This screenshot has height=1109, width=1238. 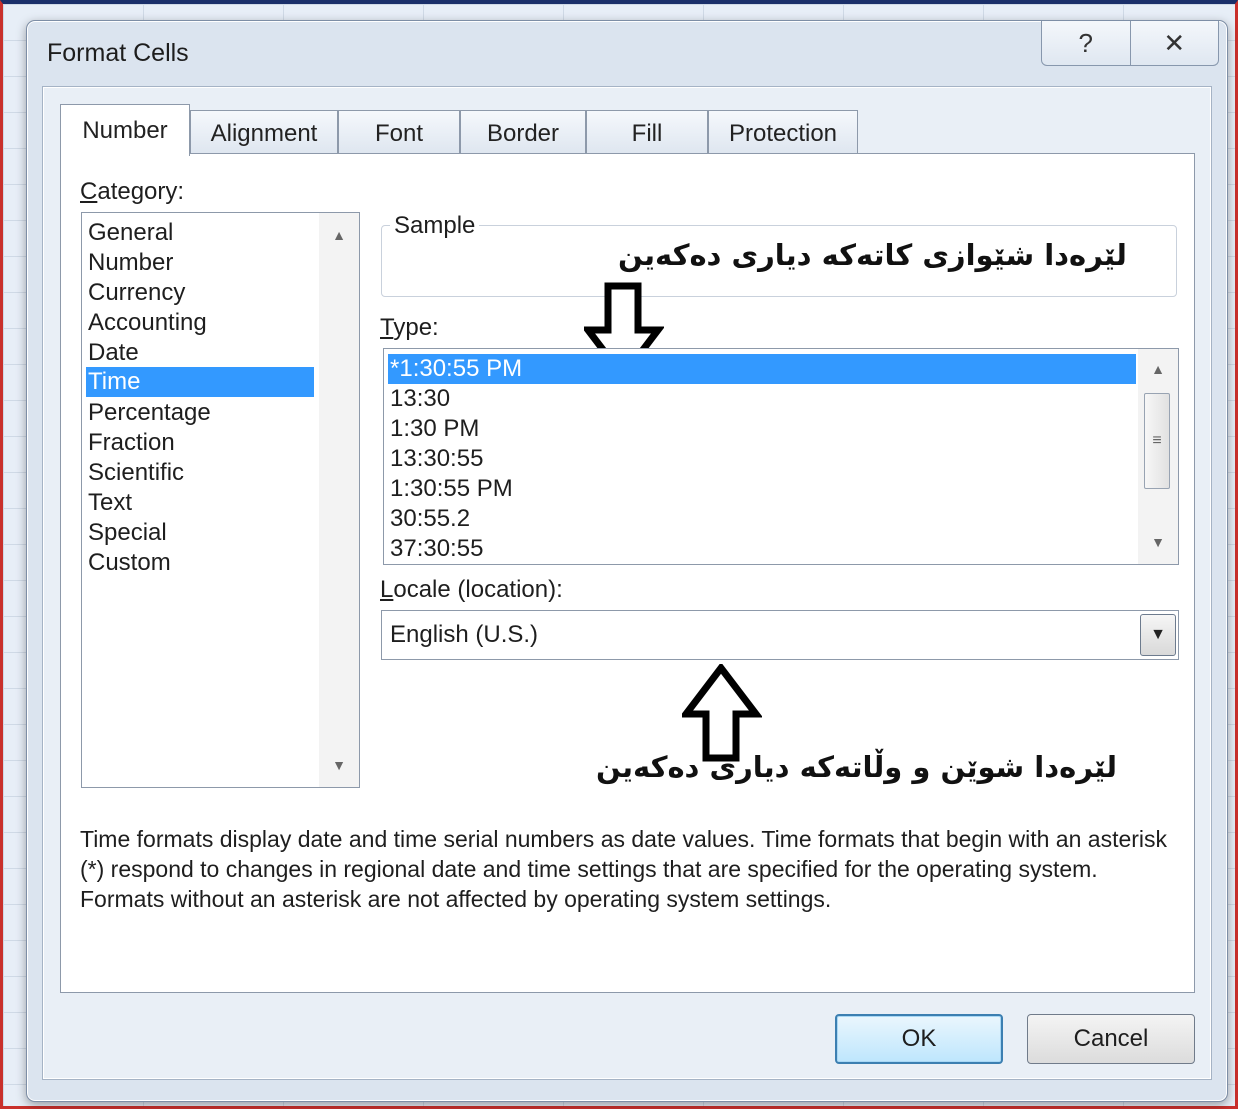 What do you see at coordinates (409, 327) in the screenshot?
I see `type-label: Type:` at bounding box center [409, 327].